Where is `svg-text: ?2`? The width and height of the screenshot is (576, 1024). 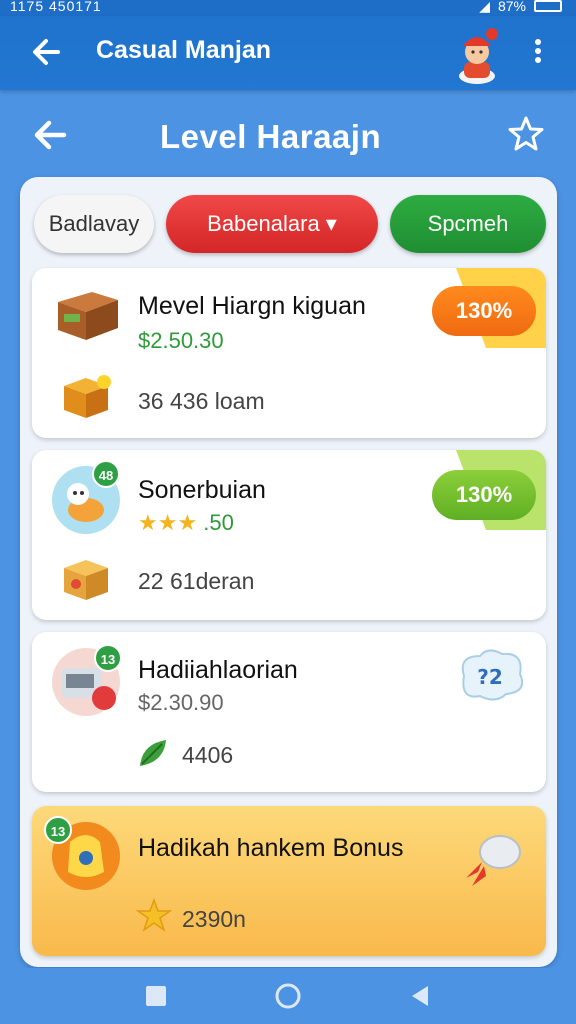
svg-text: ?2 is located at coordinates (490, 677).